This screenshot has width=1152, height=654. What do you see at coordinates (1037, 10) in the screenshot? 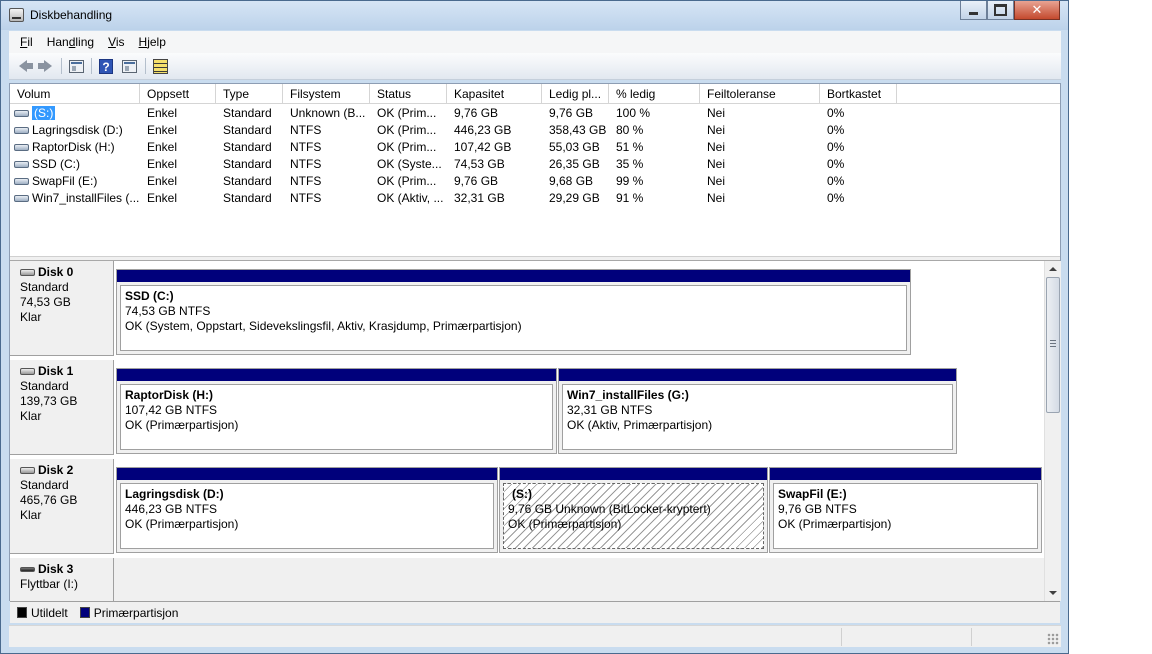
I see `close-button: ✕` at bounding box center [1037, 10].